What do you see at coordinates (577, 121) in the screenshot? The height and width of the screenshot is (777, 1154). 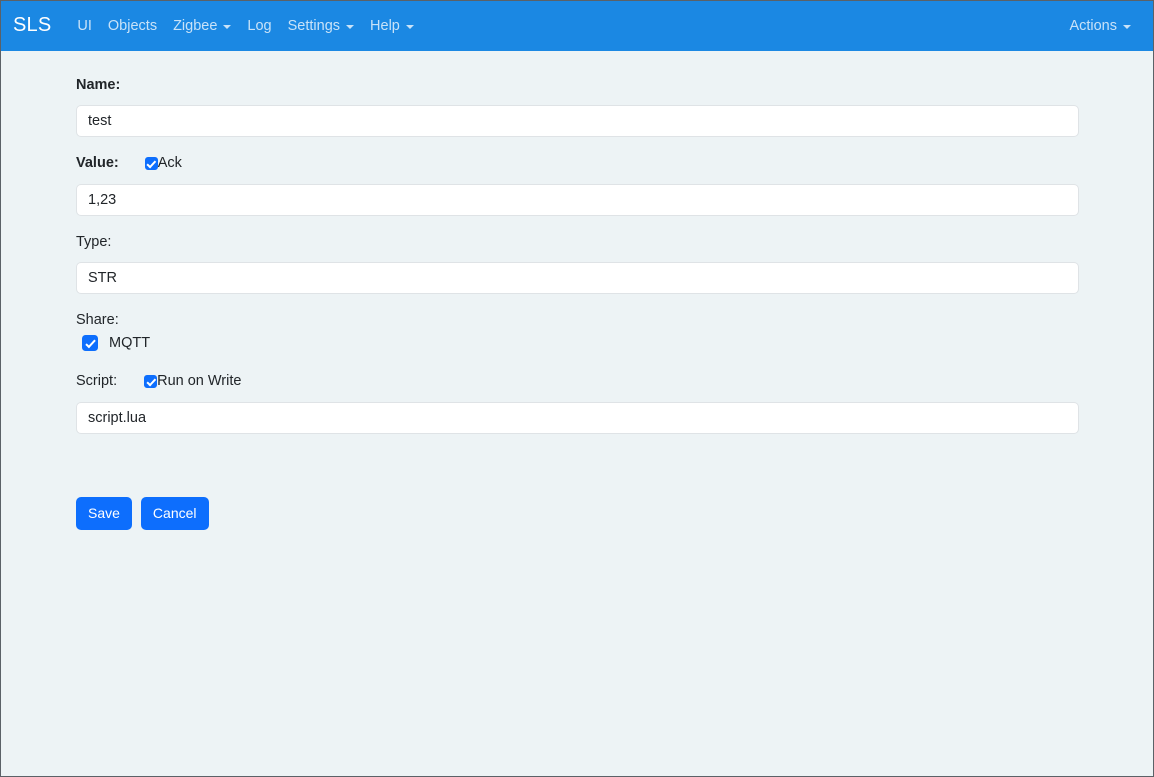 I see `name-input` at bounding box center [577, 121].